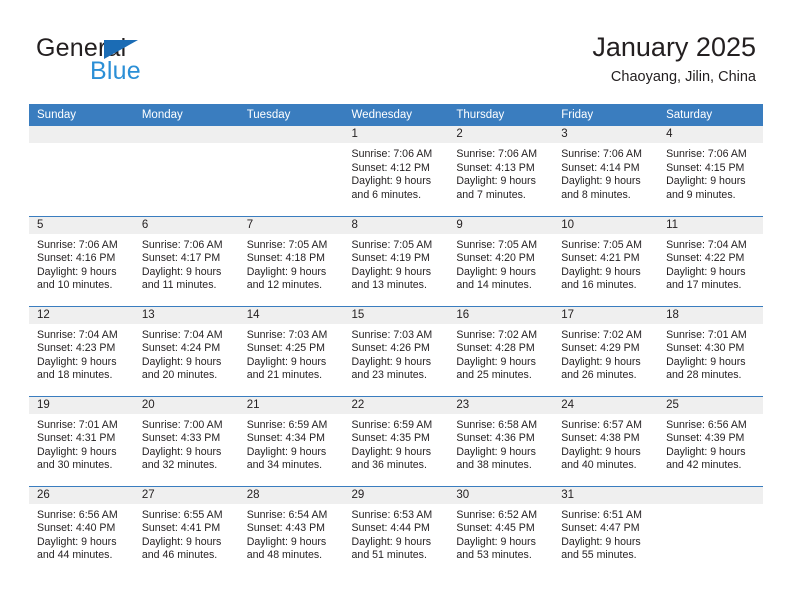  I want to click on day-detail-line: Sunset: 4:34 PM, so click(286, 438).